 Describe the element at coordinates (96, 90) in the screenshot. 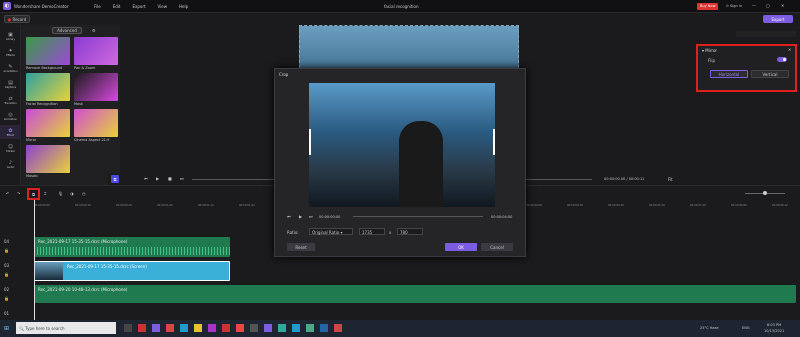

I see `effect-card: Mask` at that location.